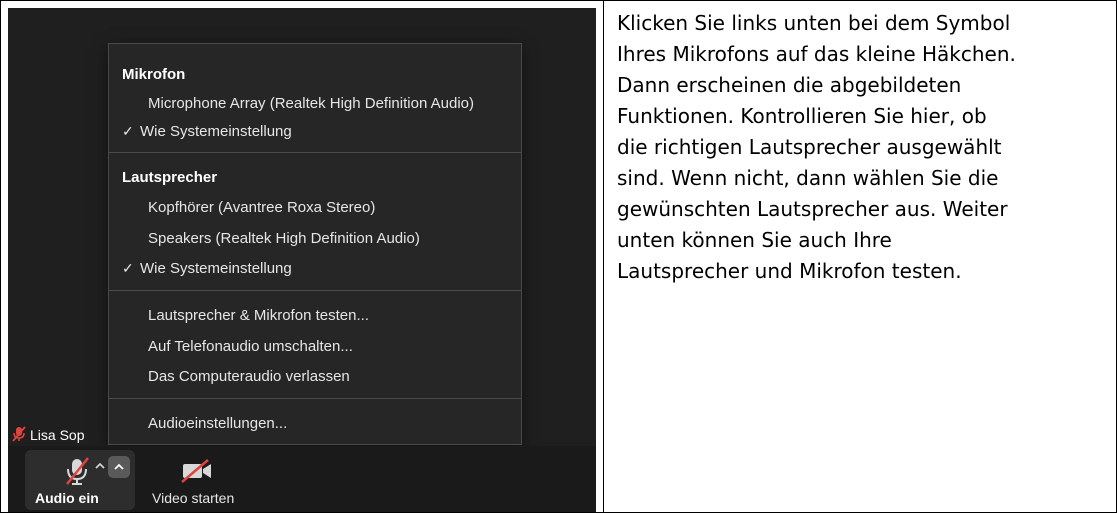 The width and height of the screenshot is (1117, 513). What do you see at coordinates (816, 54) in the screenshot?
I see `instruction-line: Ihres Mikrofons auf das kleine Häkchen.` at bounding box center [816, 54].